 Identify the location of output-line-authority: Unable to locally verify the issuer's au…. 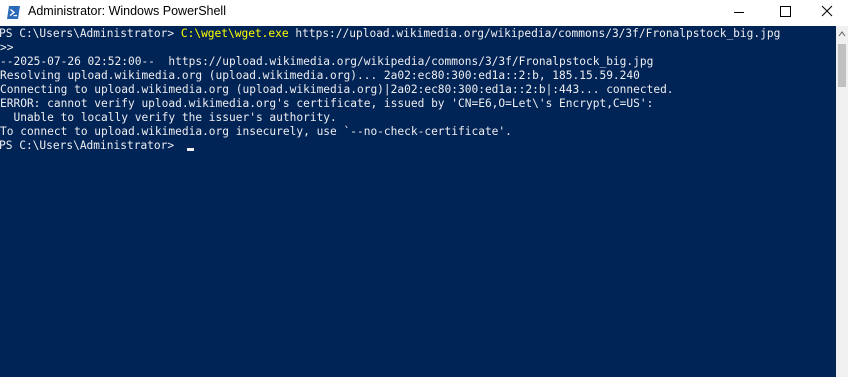
(168, 117).